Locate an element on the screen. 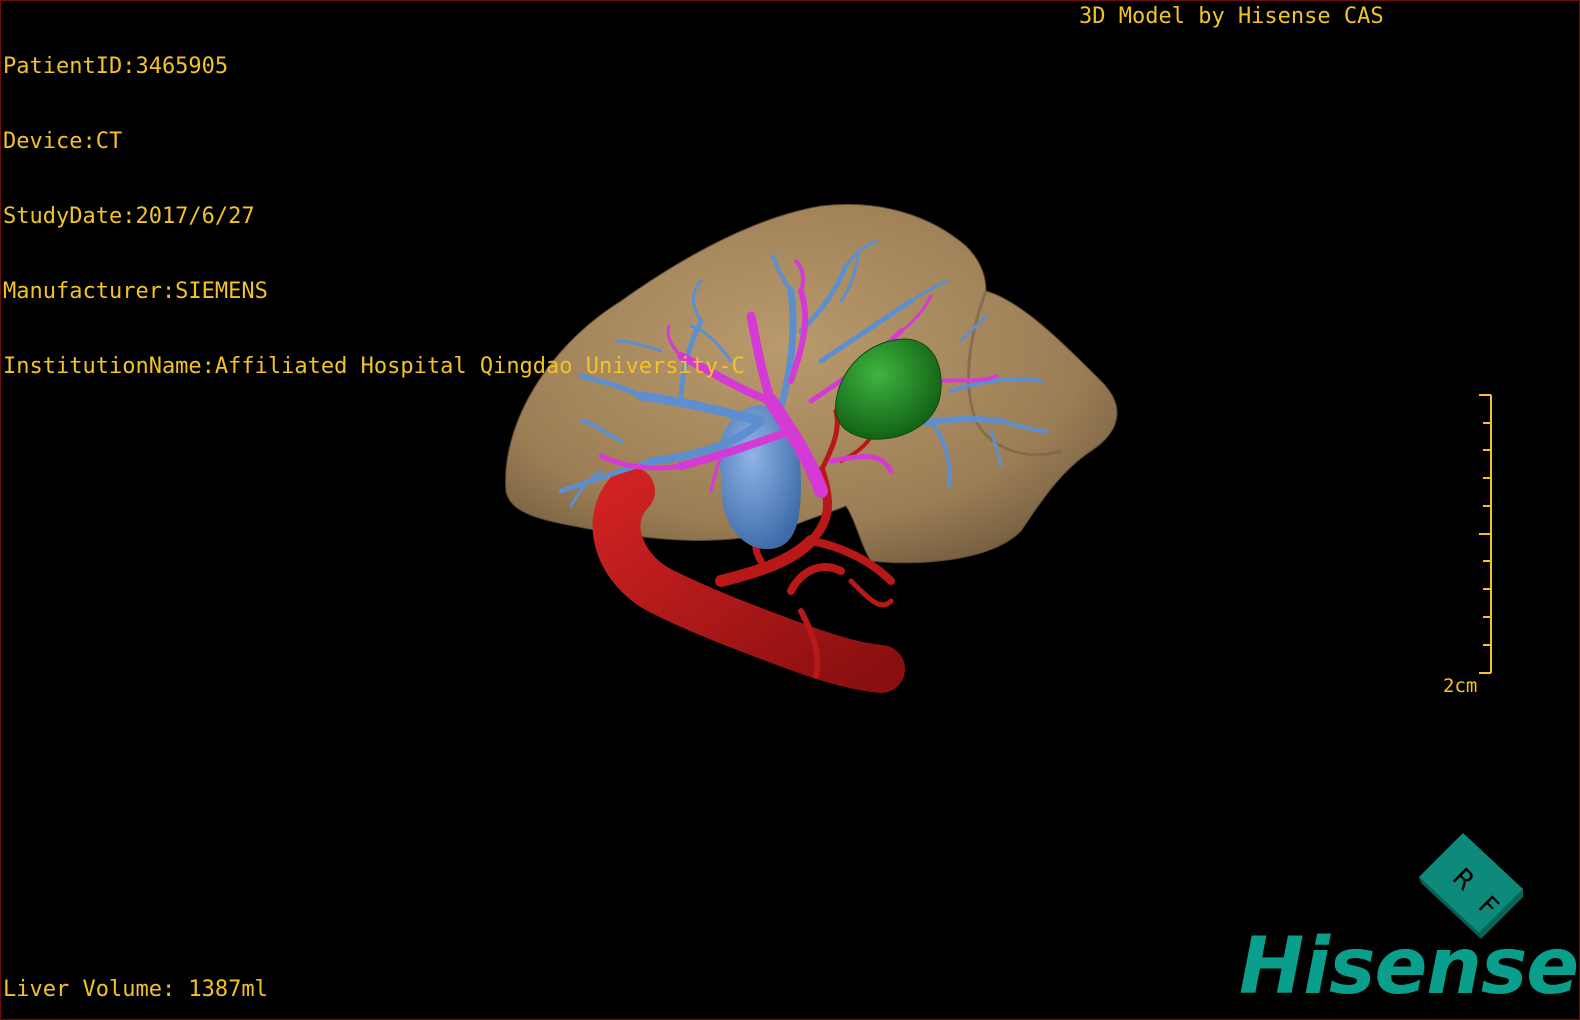  patient-id-text: PatientID:3465905 is located at coordinates (116, 66).